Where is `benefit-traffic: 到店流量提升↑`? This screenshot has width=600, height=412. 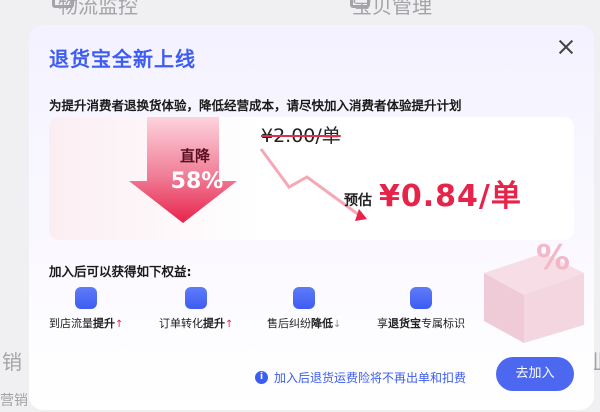 benefit-traffic: 到店流量提升↑ is located at coordinates (86, 309).